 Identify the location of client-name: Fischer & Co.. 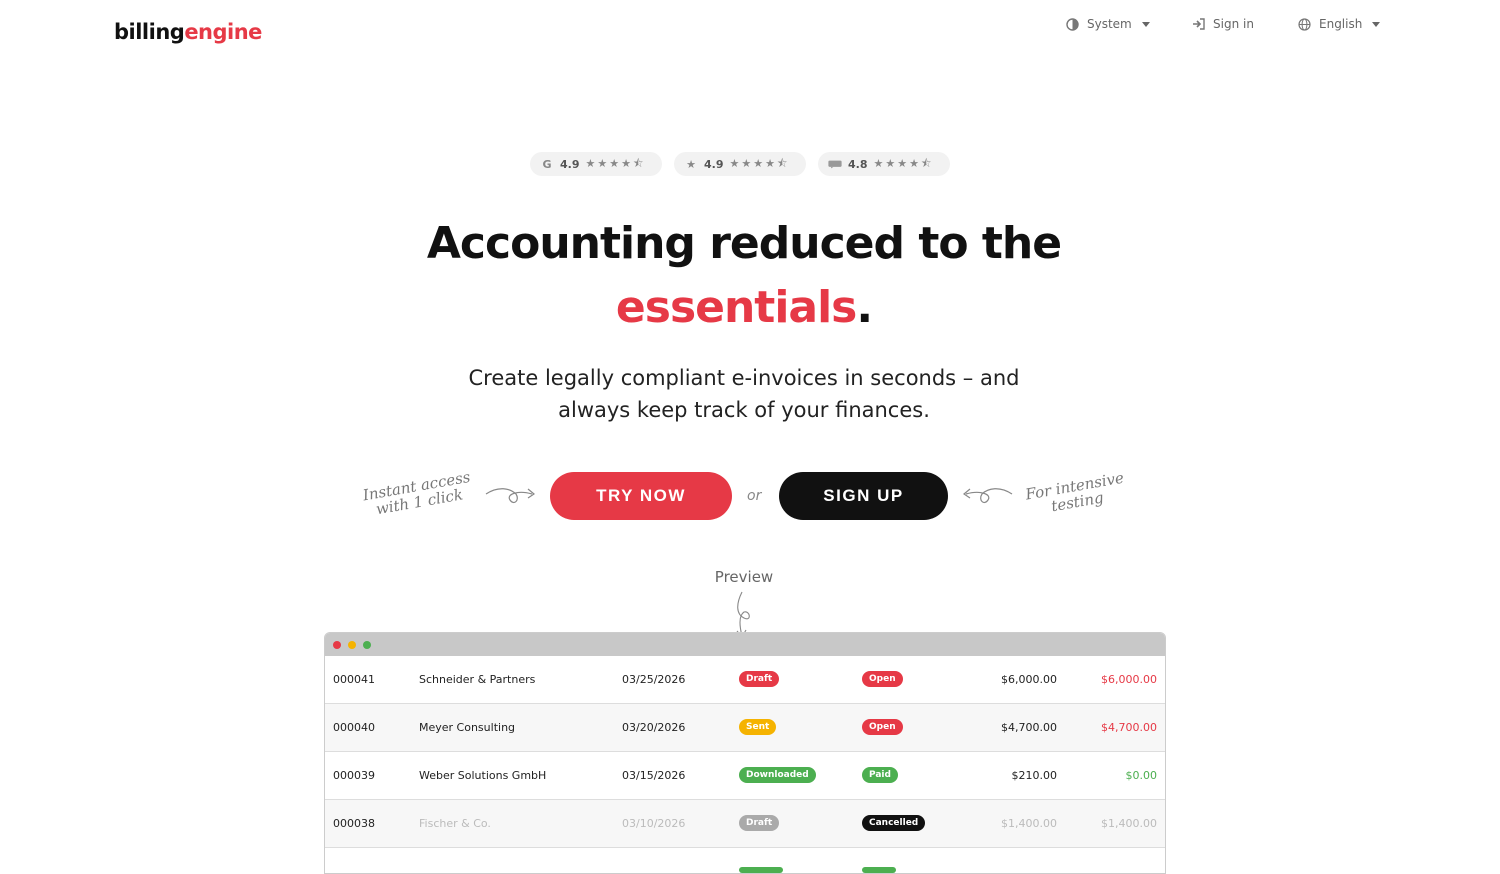
(455, 823).